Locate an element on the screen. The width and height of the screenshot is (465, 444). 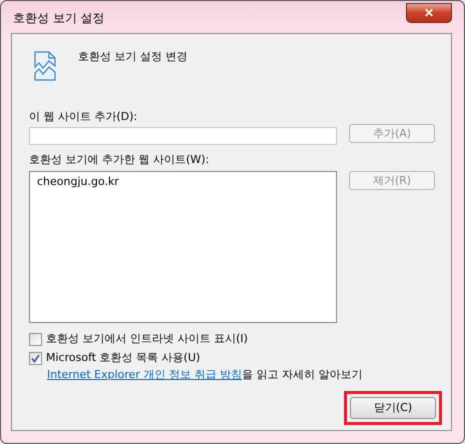
close-dialog-button: 닫기(C) is located at coordinates (393, 408).